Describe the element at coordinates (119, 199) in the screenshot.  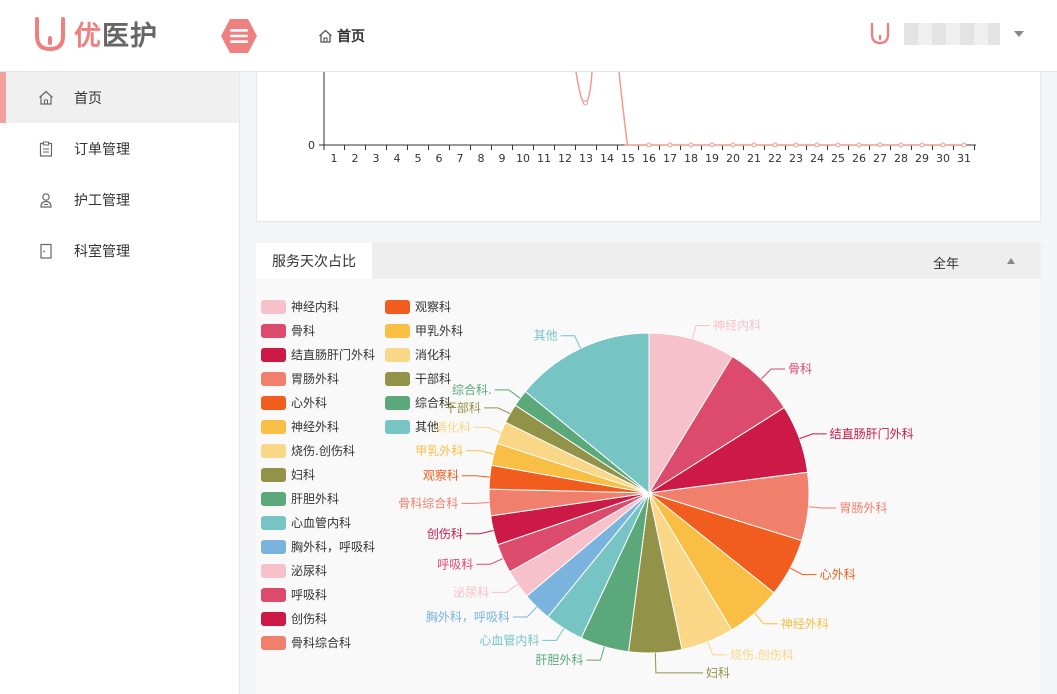
I see `sidebar-item-caregivers: 护工管理` at that location.